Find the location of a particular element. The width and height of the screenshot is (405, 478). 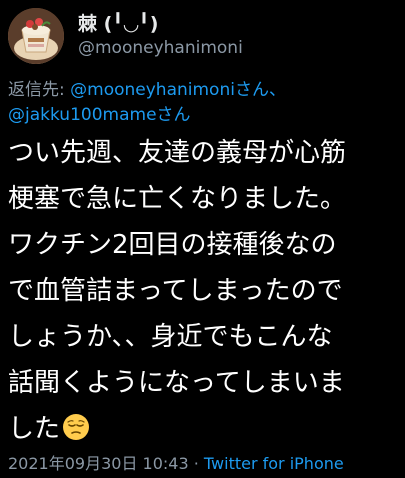

tweet-meta: 2021年09月30日 10:43 · Twitter for iPhone is located at coordinates (176, 462).